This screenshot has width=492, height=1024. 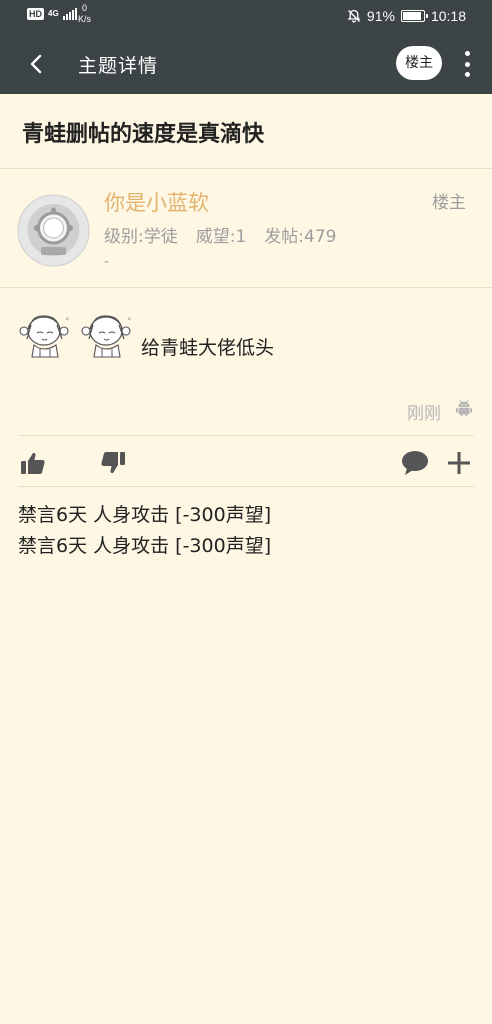 I want to click on notification-off-icon, so click(x=354, y=16).